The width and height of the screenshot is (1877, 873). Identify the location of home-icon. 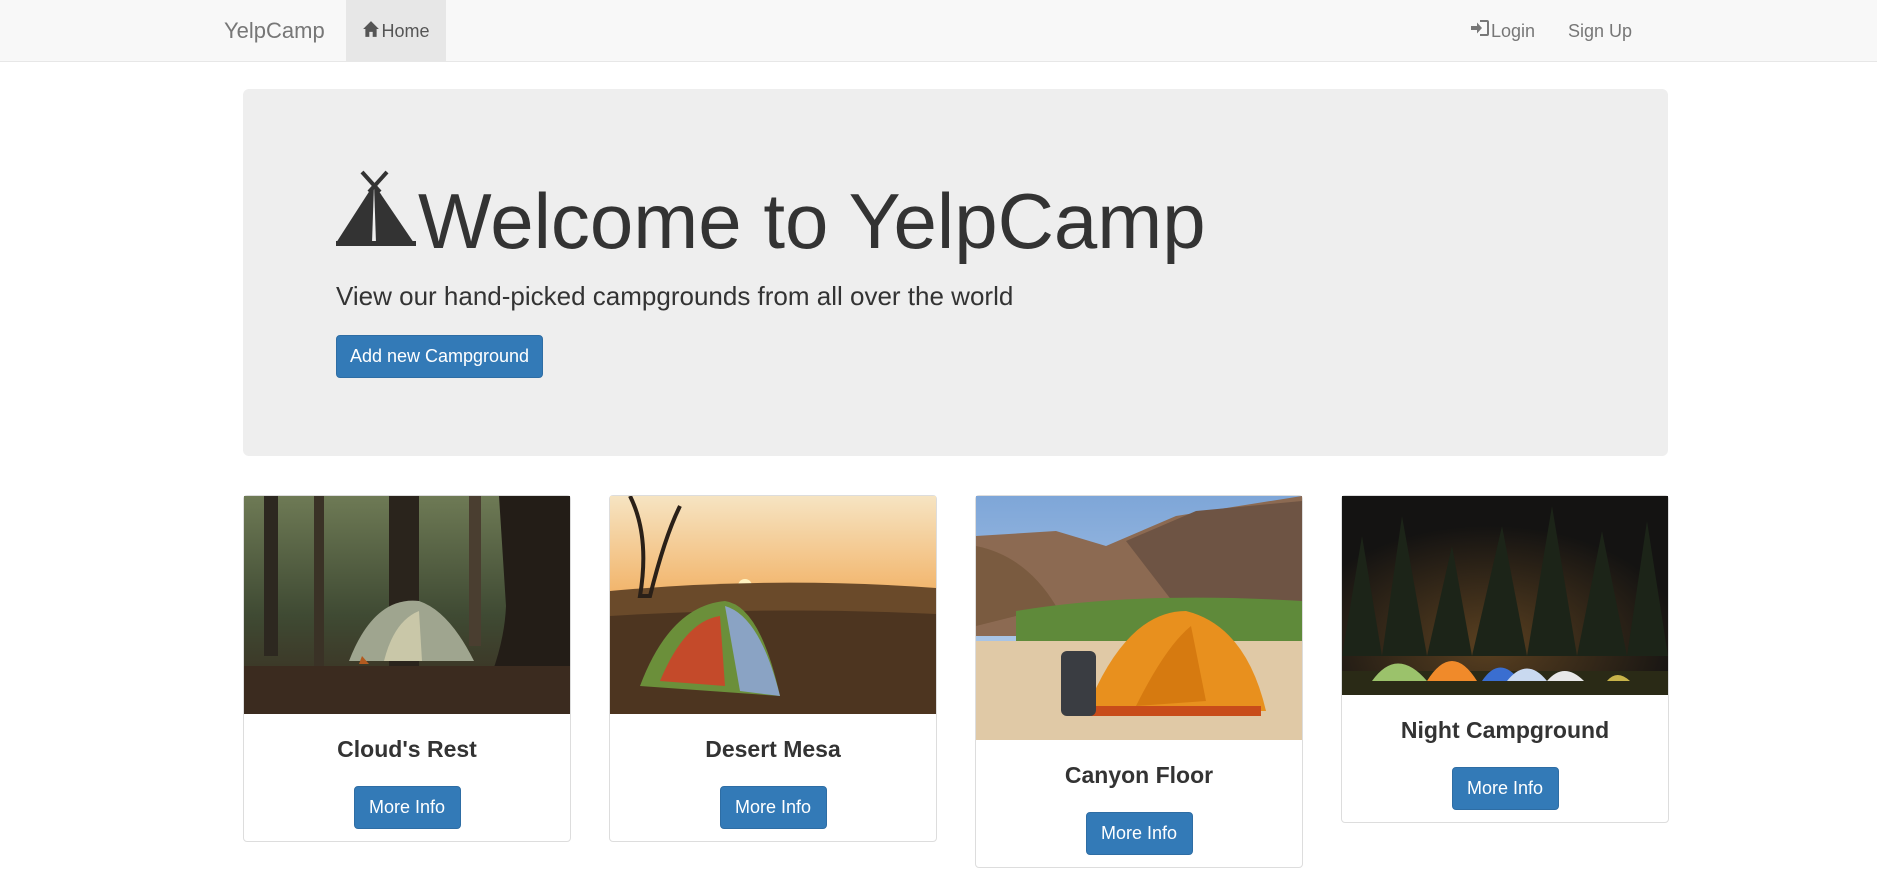
(371, 31).